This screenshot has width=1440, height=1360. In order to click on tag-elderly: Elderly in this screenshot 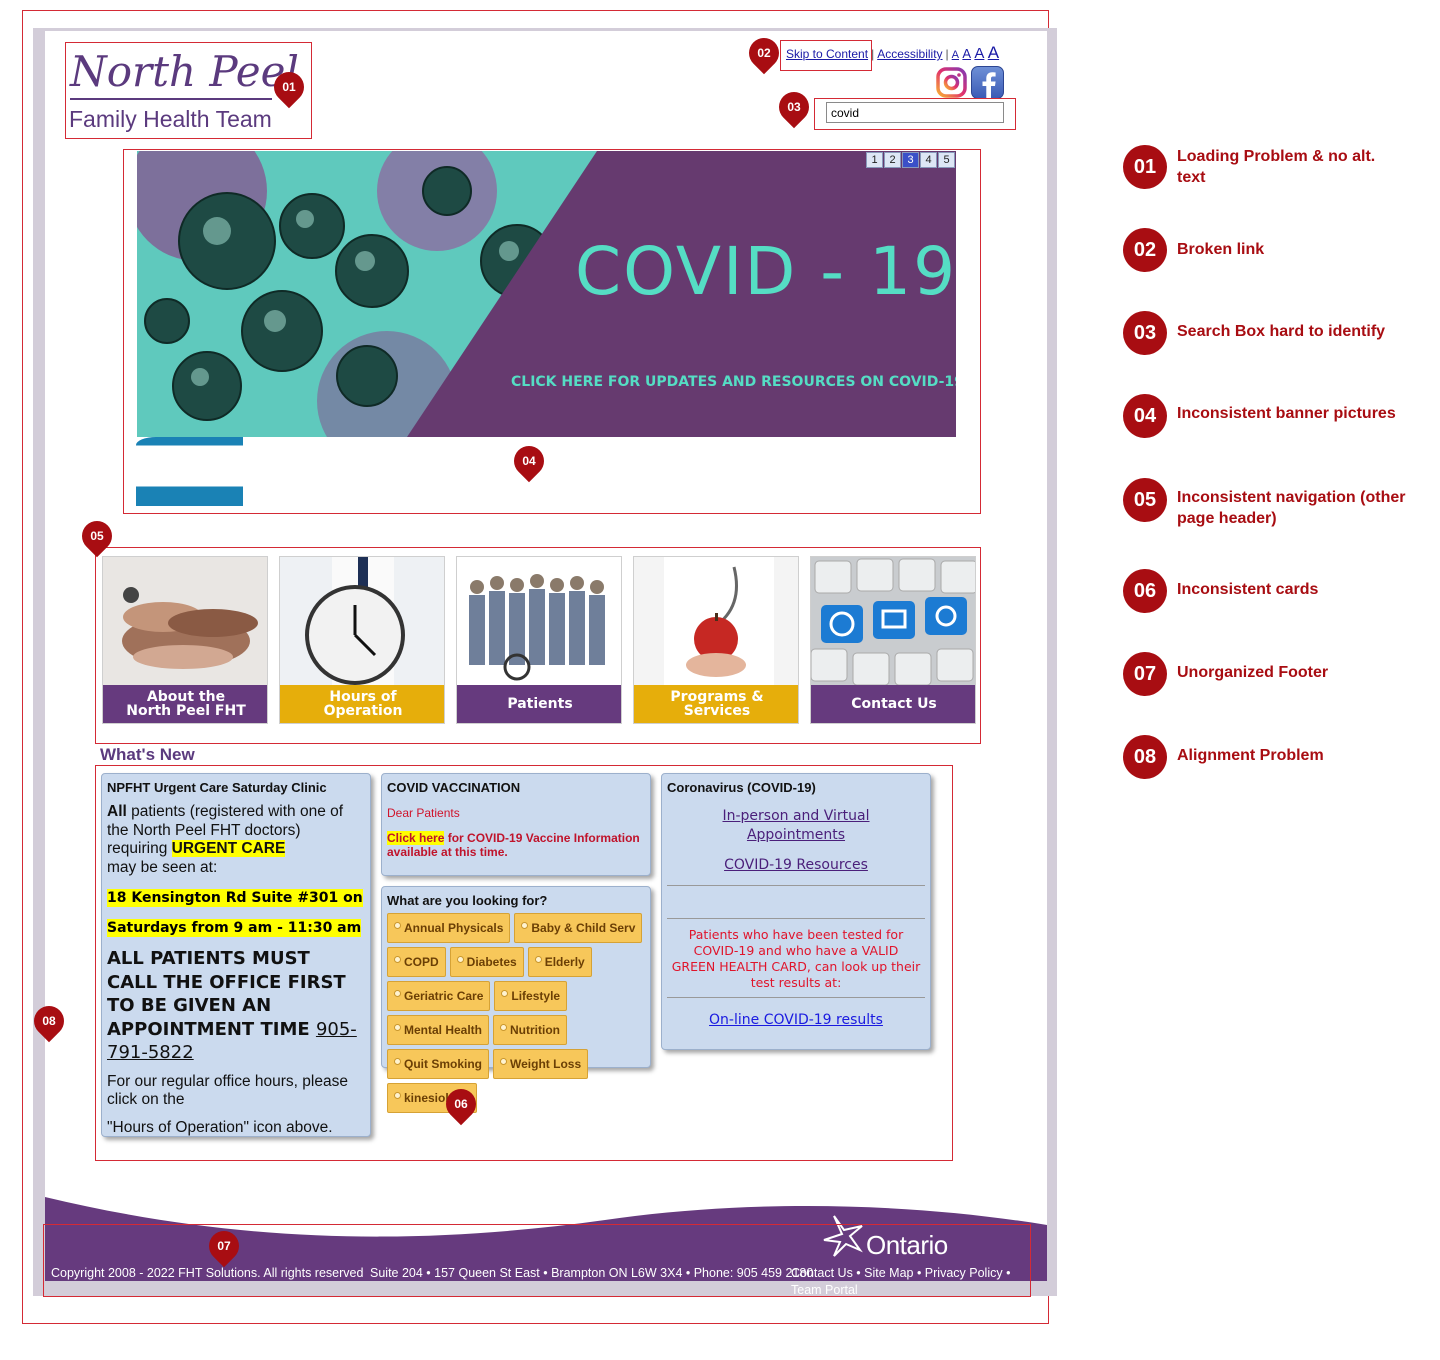, I will do `click(559, 962)`.